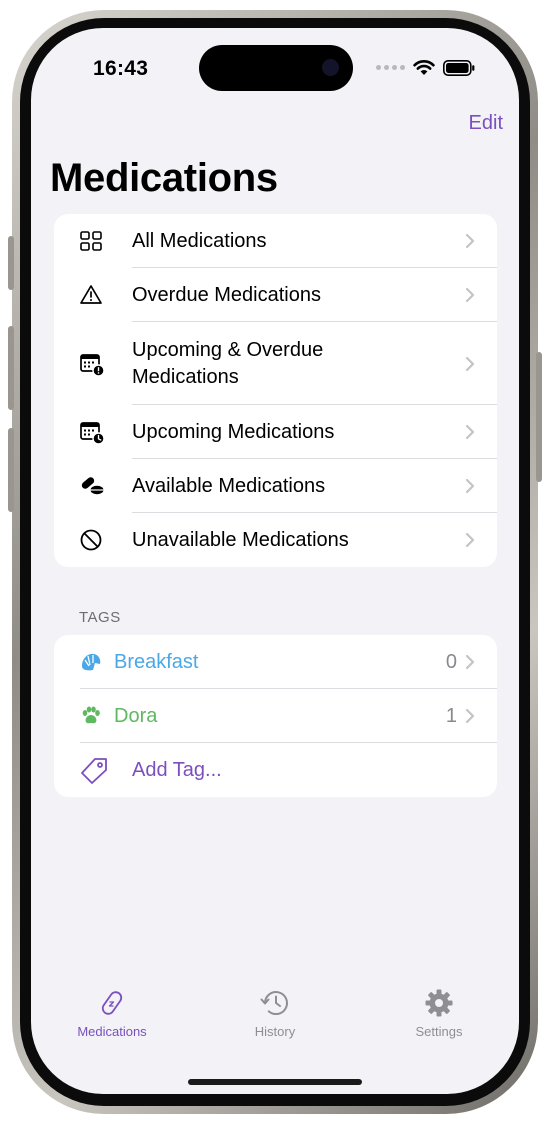 The image size is (550, 1124). What do you see at coordinates (275, 241) in the screenshot?
I see `list-item-all-medications: All Medications` at bounding box center [275, 241].